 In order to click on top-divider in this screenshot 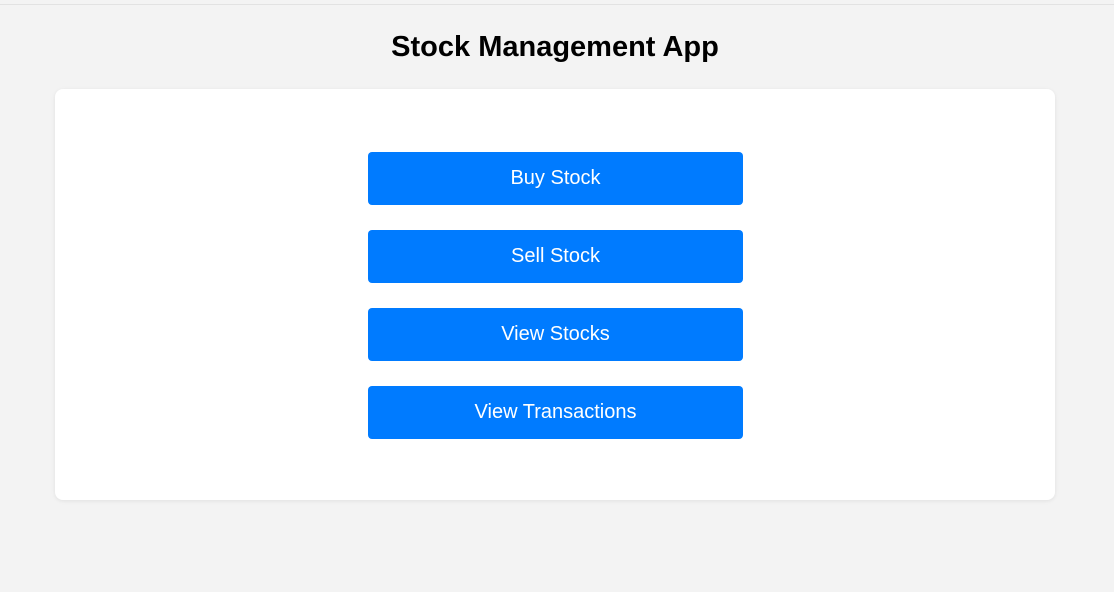, I will do `click(557, 4)`.